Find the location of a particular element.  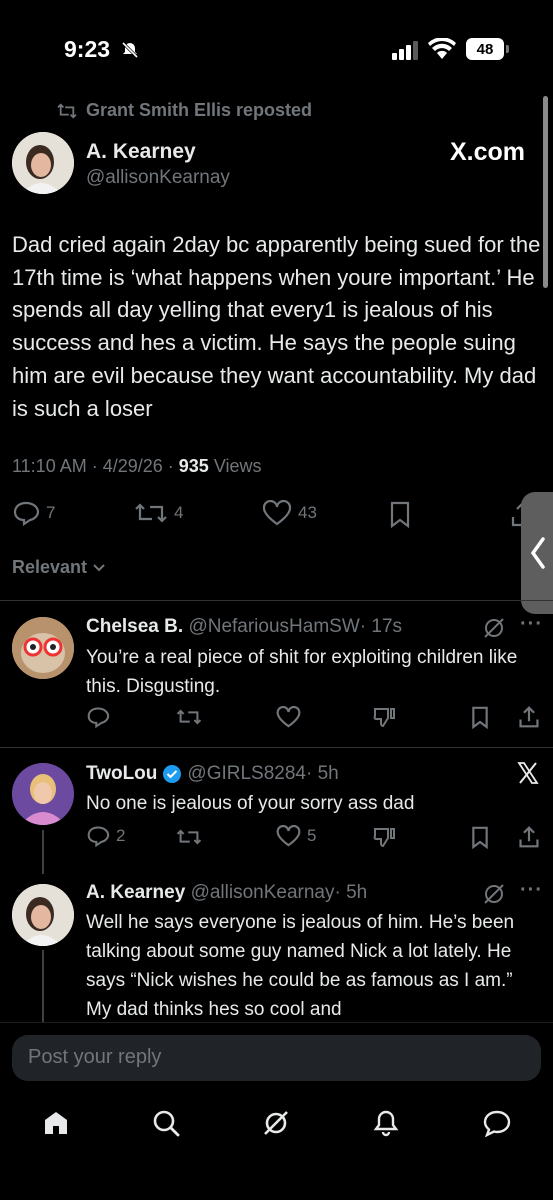

reply-author-name: A. Kearney is located at coordinates (135, 892).